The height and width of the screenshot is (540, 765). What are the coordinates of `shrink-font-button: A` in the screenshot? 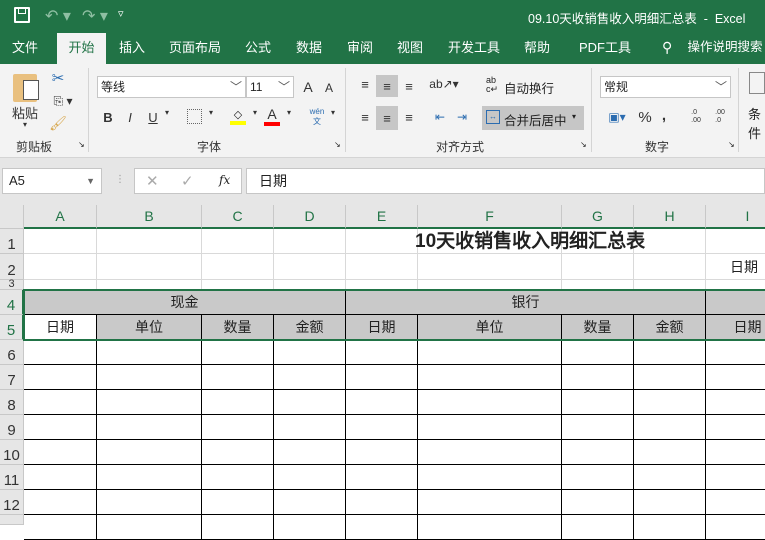 It's located at (329, 88).